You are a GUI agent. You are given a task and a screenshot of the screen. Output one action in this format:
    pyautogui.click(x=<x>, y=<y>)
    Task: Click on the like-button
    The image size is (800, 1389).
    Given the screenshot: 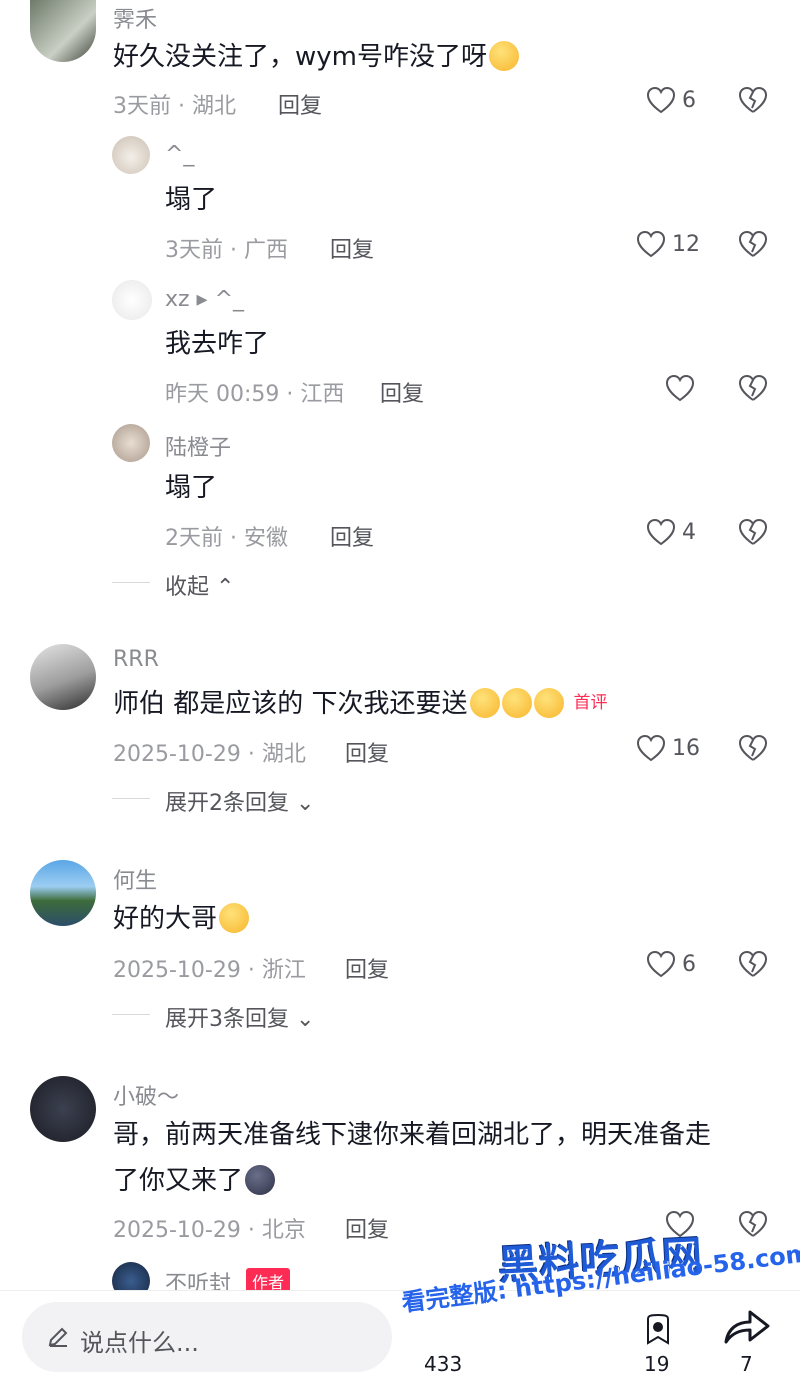 What is the action you would take?
    pyautogui.click(x=680, y=388)
    